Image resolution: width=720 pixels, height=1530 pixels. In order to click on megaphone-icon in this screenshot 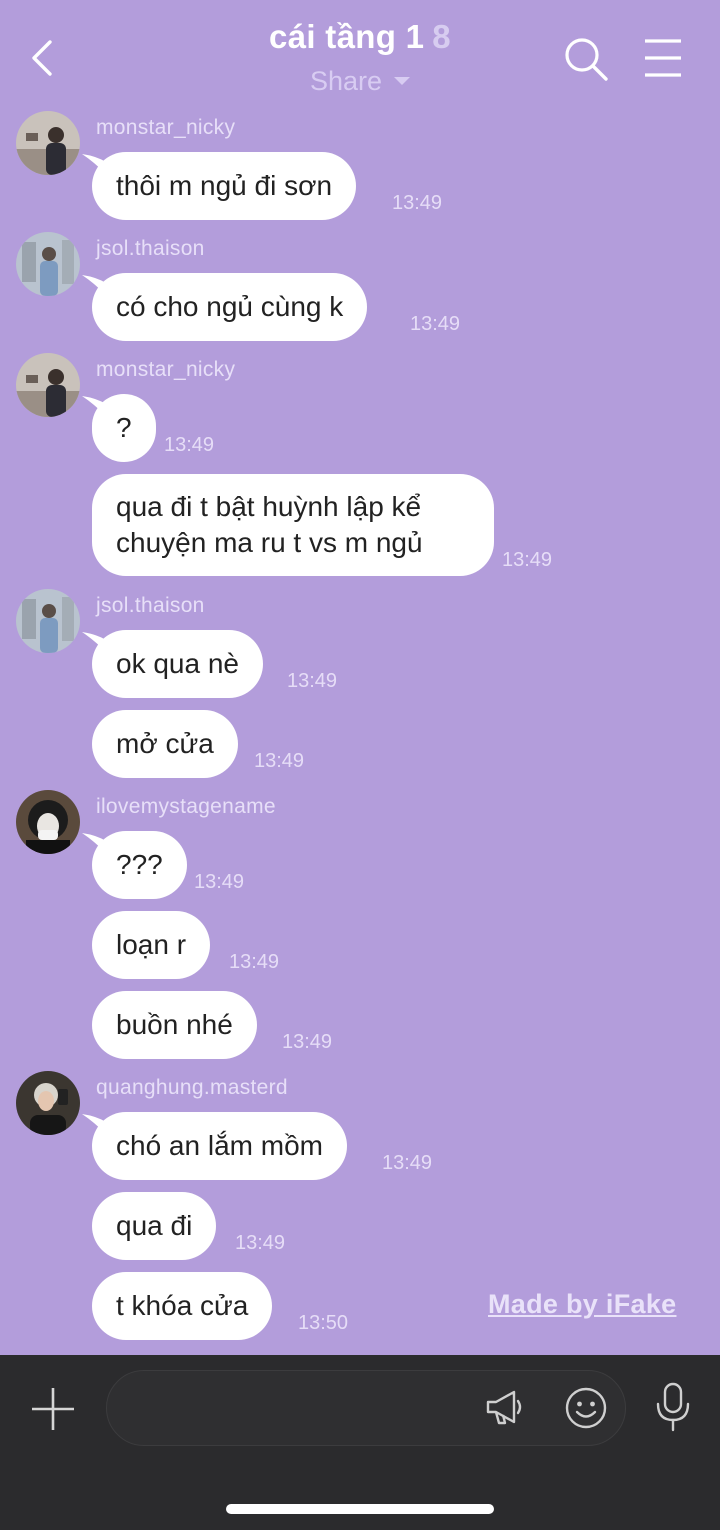, I will do `click(505, 1408)`.